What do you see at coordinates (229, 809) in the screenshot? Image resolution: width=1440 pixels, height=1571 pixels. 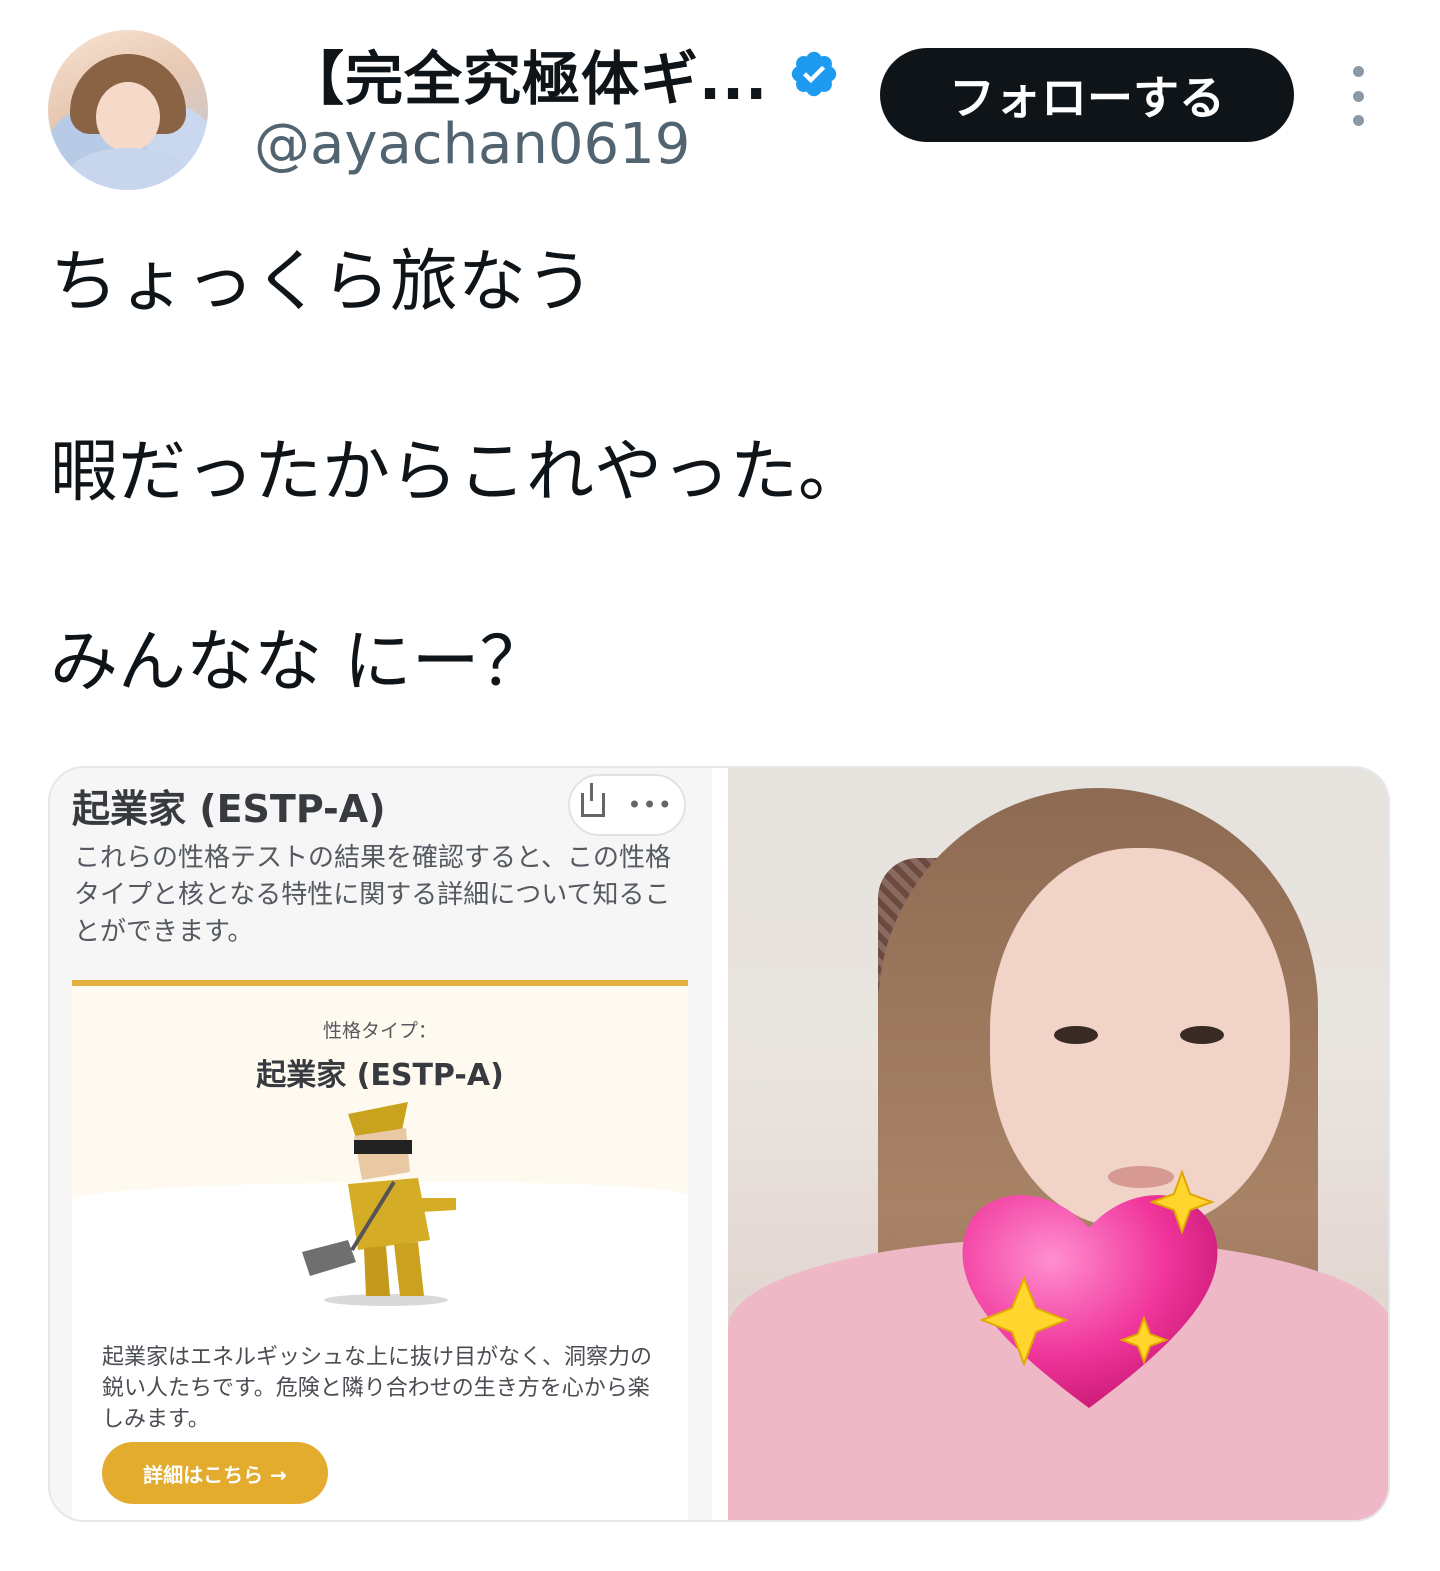 I see `personality-page-title: 起業家 (ESTP-A)` at bounding box center [229, 809].